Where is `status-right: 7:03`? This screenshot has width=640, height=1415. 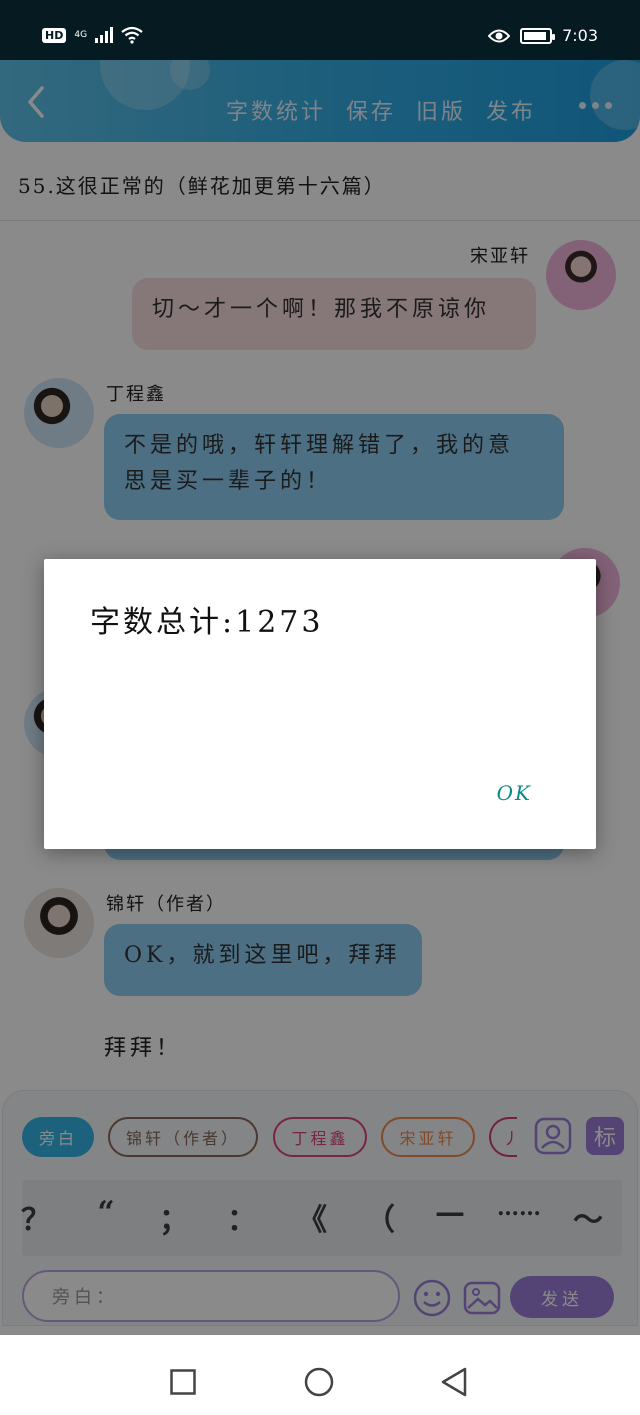 status-right: 7:03 is located at coordinates (543, 35).